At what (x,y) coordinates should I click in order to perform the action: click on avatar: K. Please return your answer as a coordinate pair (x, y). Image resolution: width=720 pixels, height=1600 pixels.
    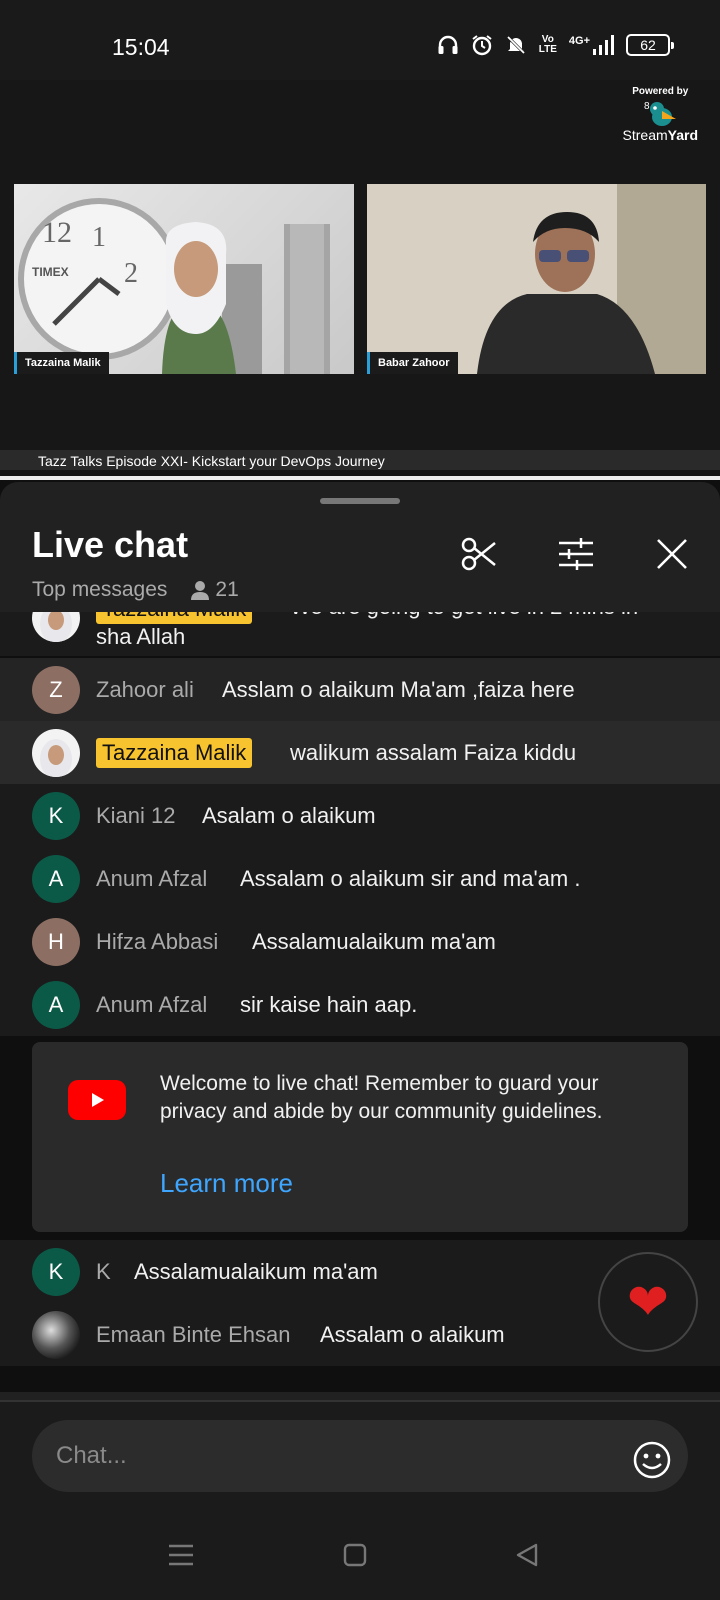
    Looking at the image, I should click on (56, 815).